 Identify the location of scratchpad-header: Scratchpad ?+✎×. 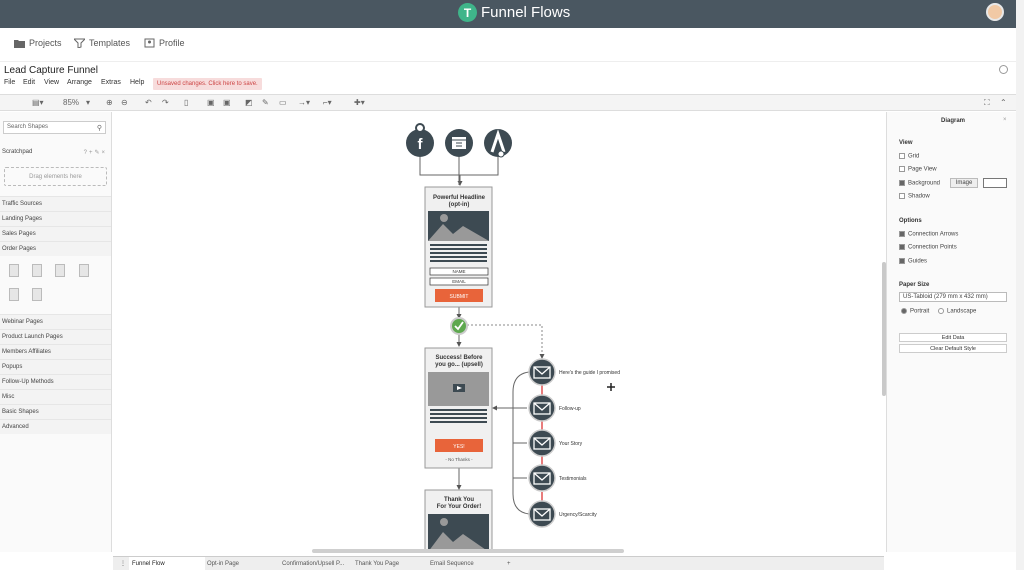
(55, 154).